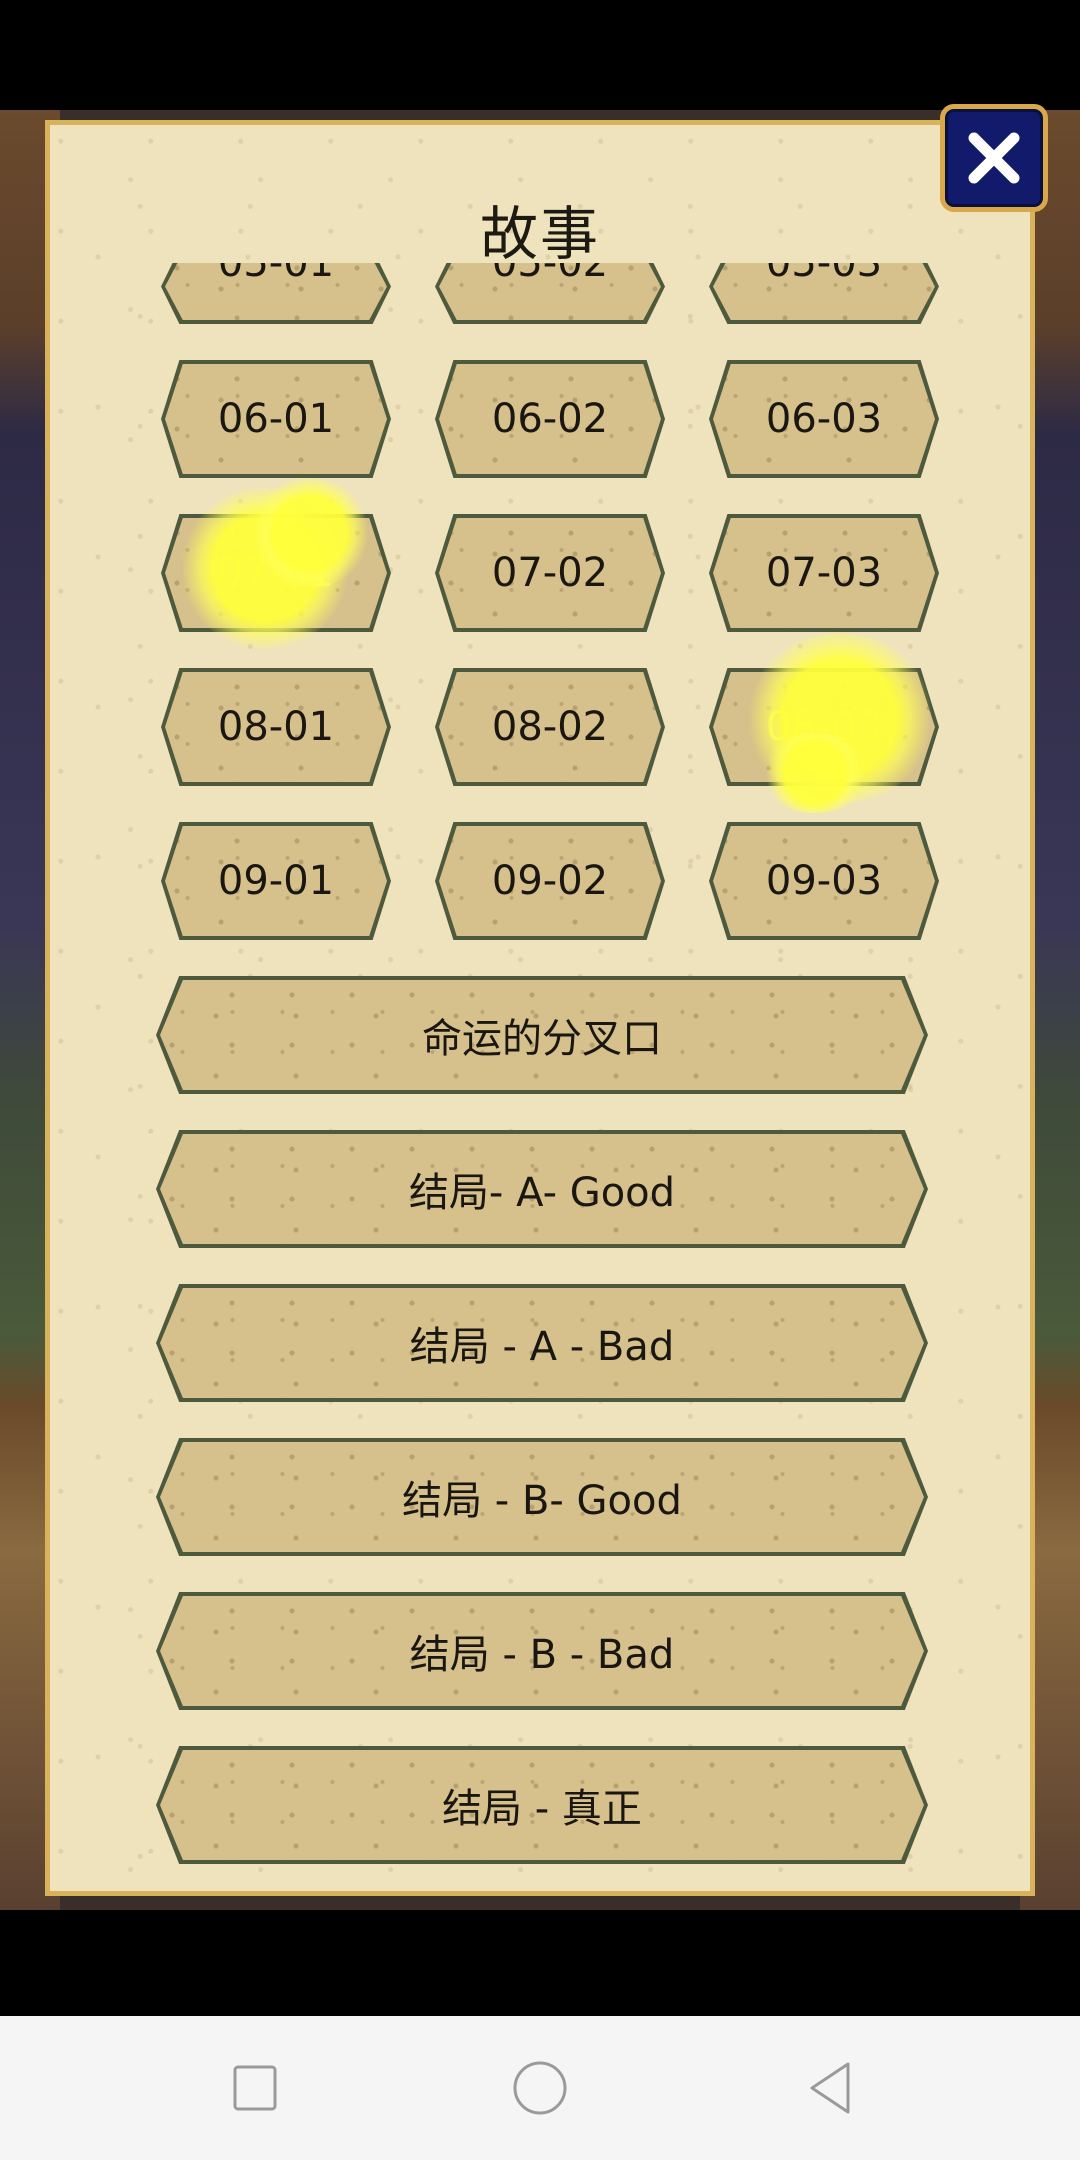 Image resolution: width=1080 pixels, height=2160 pixels. I want to click on chapter-label: 09-01, so click(276, 881).